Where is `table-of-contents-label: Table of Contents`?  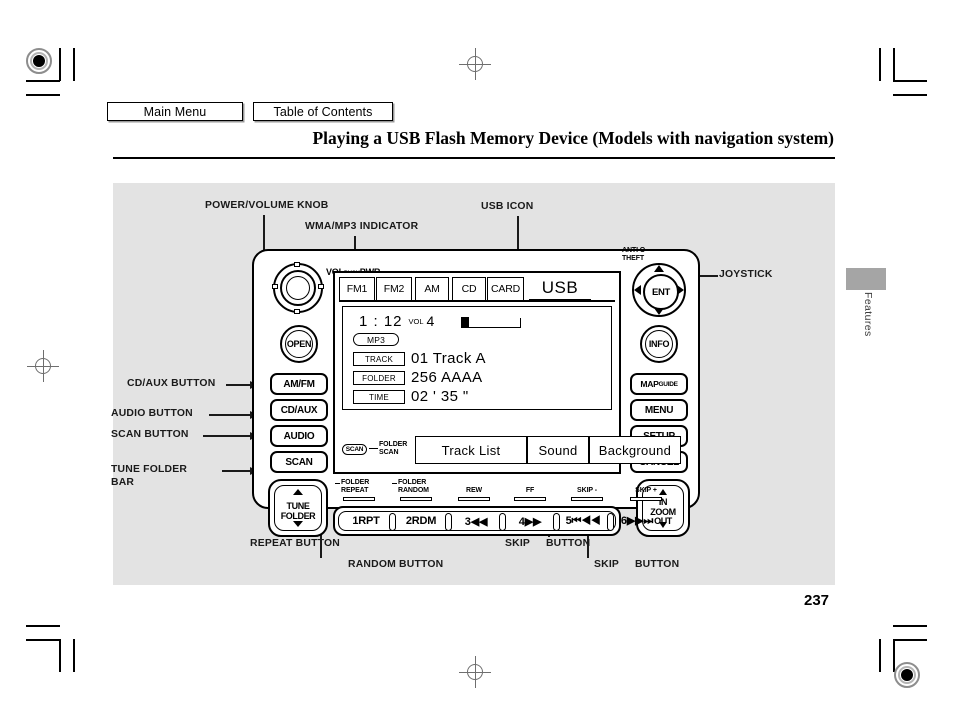
table-of-contents-label: Table of Contents is located at coordinates (323, 111).